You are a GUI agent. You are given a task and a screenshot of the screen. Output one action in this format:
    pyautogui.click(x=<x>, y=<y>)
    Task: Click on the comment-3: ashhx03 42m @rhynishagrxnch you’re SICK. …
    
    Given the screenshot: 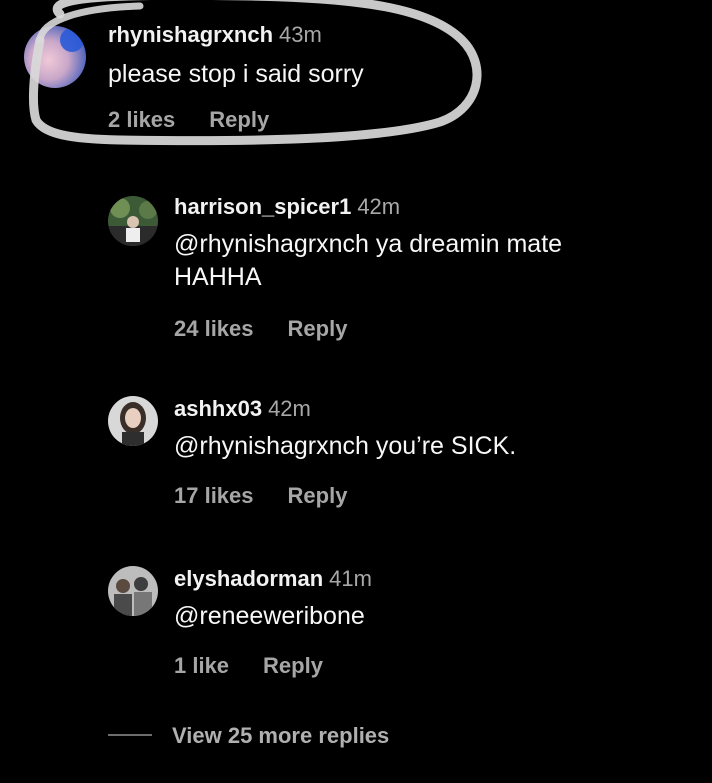 What is the action you would take?
    pyautogui.click(x=388, y=452)
    